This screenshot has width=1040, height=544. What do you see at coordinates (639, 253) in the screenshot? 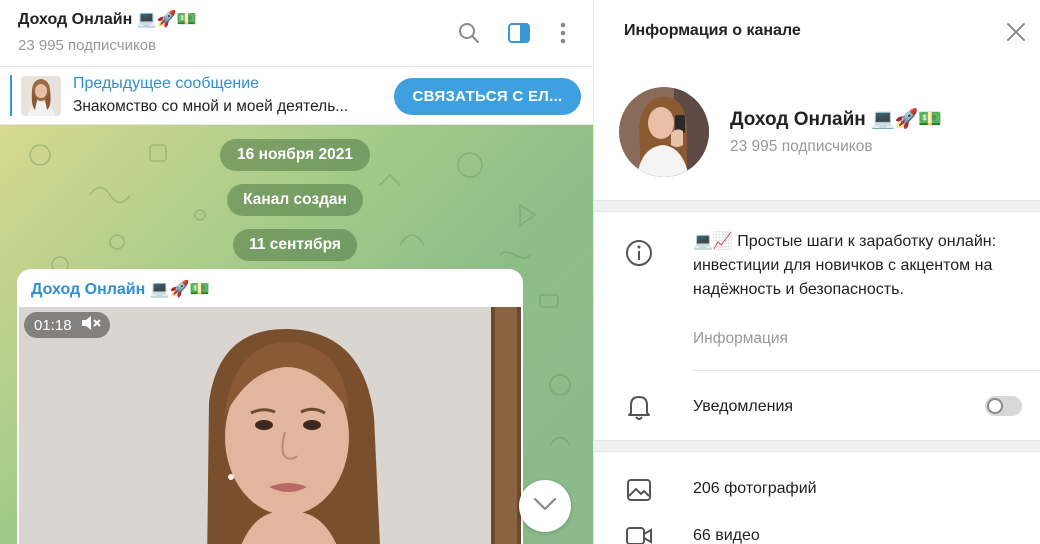
I see `info-icon` at bounding box center [639, 253].